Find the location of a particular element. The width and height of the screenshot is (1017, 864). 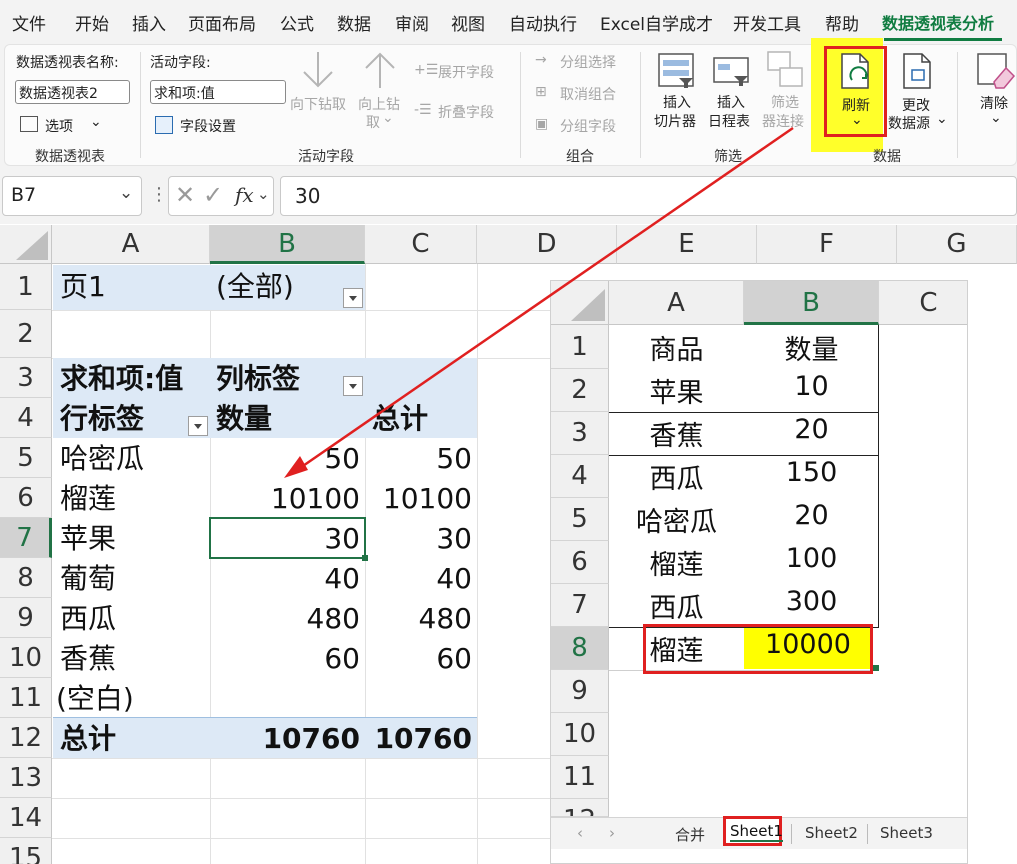

drill-down-button: 向下钻取 is located at coordinates (318, 104).